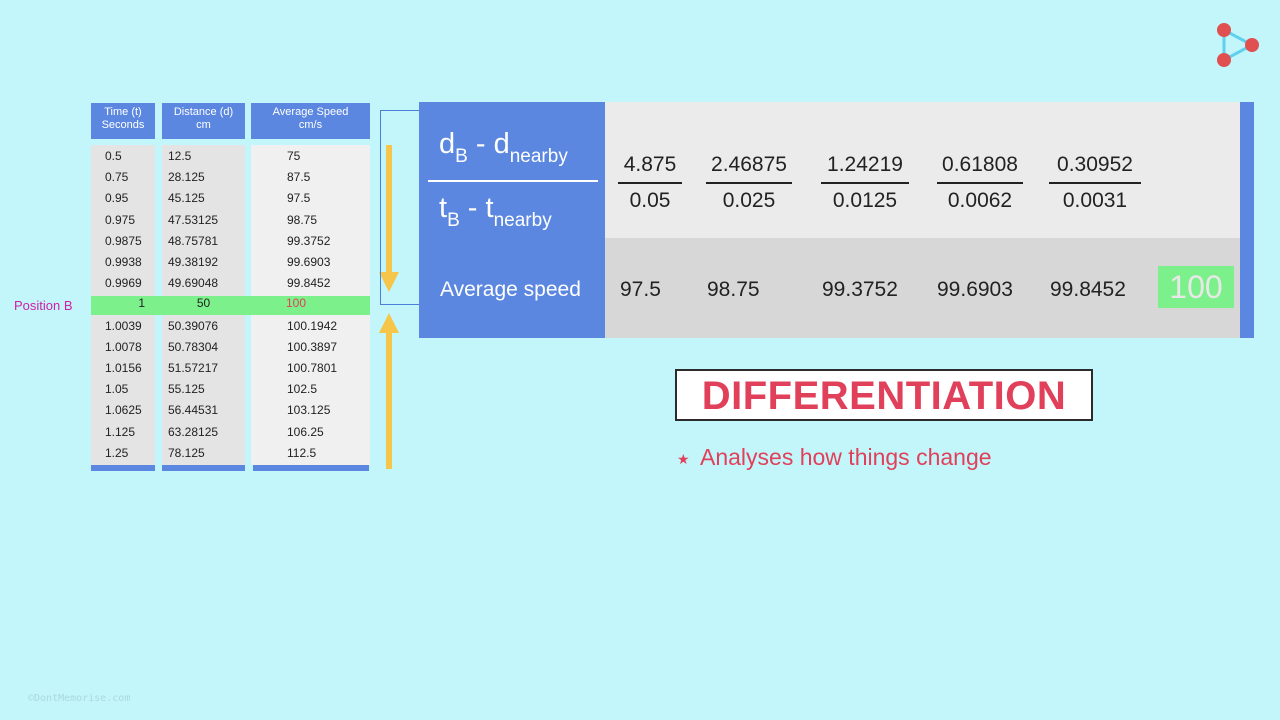 The width and height of the screenshot is (1280, 720). I want to click on differentiation-title: DIFFERENTIATION, so click(884, 396).